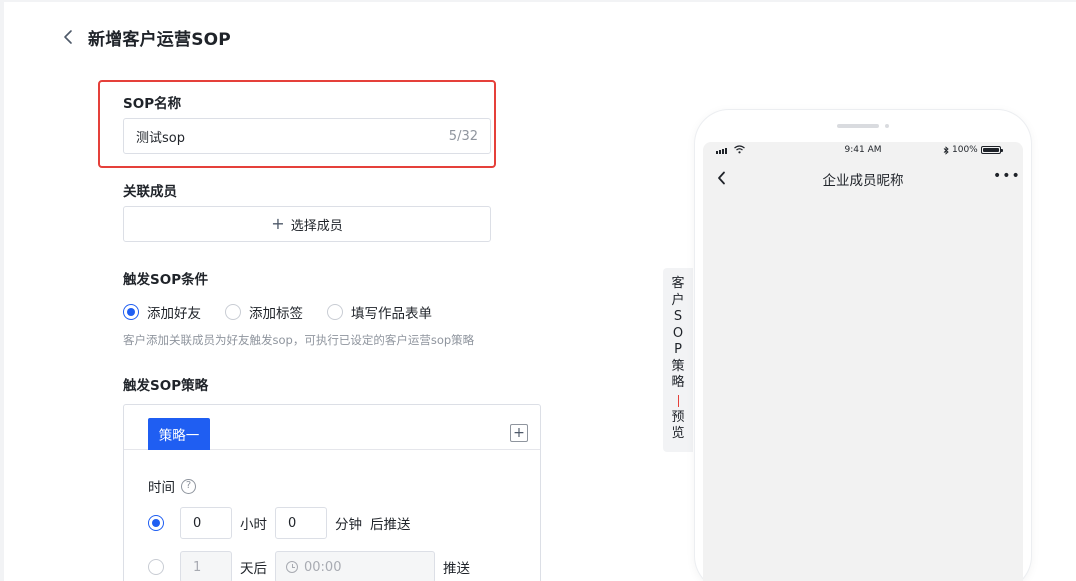 This screenshot has width=1076, height=581. I want to click on phone-nav-bar: 企业成员昵称 •••, so click(863, 179).